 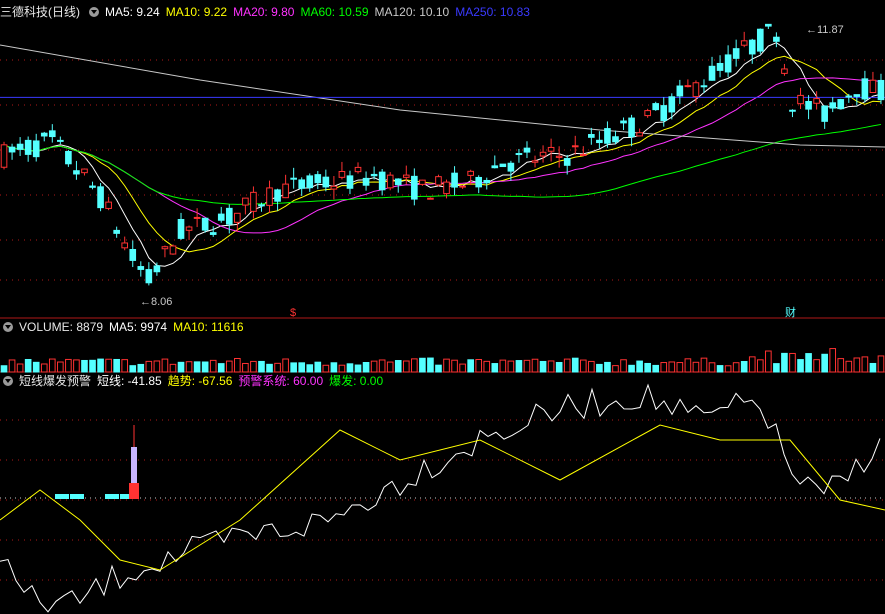 What do you see at coordinates (281, 381) in the screenshot?
I see `indicator-label-2: 预警系统: 60.00` at bounding box center [281, 381].